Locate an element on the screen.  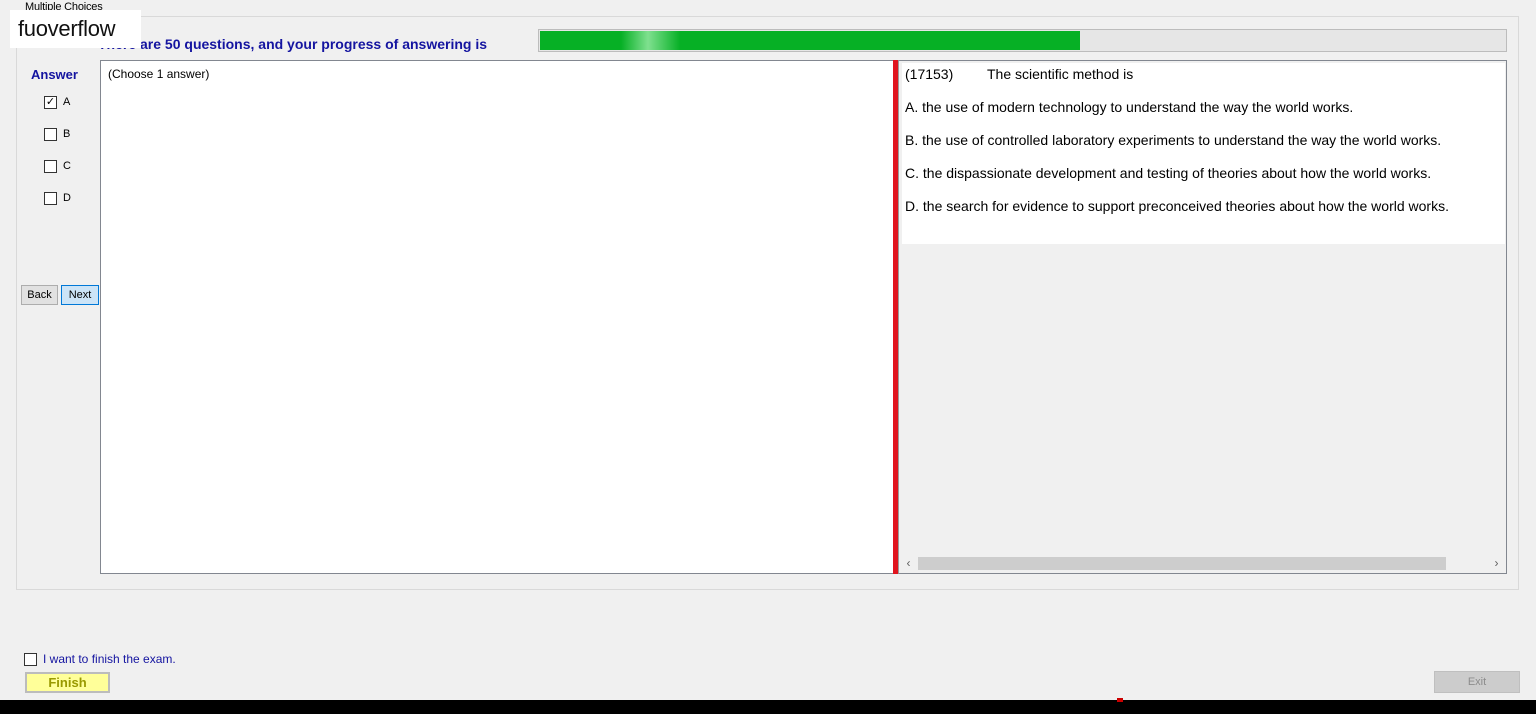
finish-exam-checkbox: I want to finish the exam. is located at coordinates (100, 659).